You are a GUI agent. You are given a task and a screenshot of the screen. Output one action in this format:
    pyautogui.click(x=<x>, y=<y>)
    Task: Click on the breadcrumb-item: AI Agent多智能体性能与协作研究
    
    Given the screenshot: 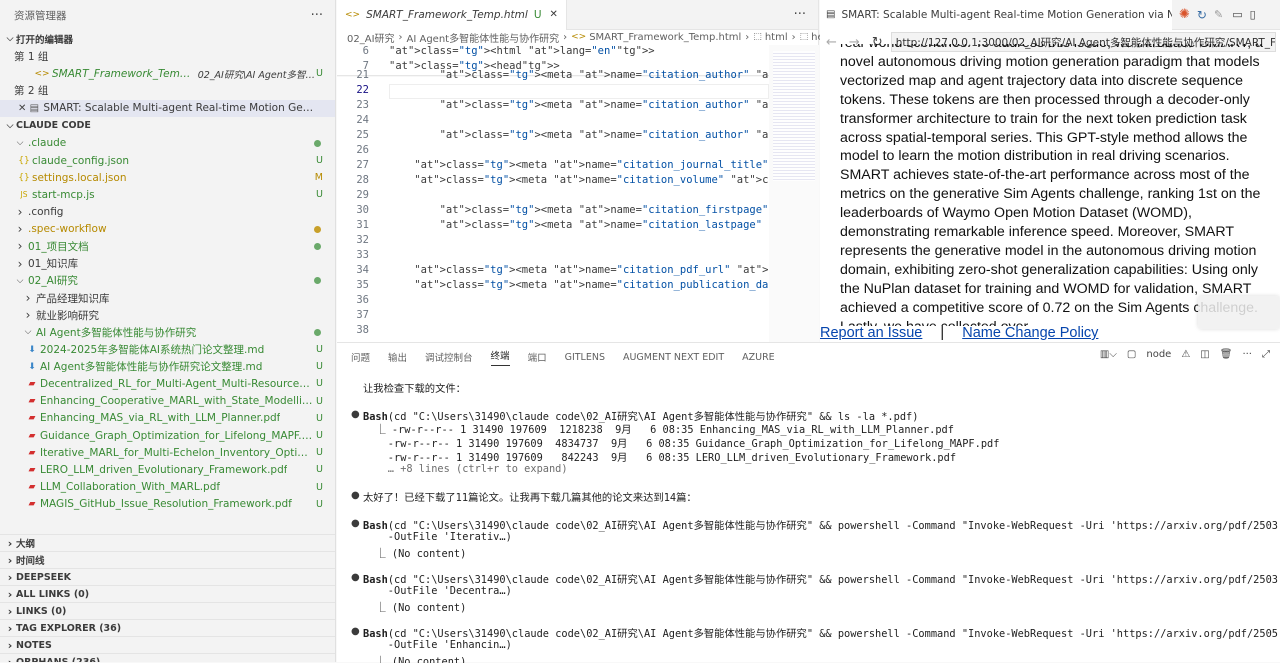 What is the action you would take?
    pyautogui.click(x=483, y=37)
    